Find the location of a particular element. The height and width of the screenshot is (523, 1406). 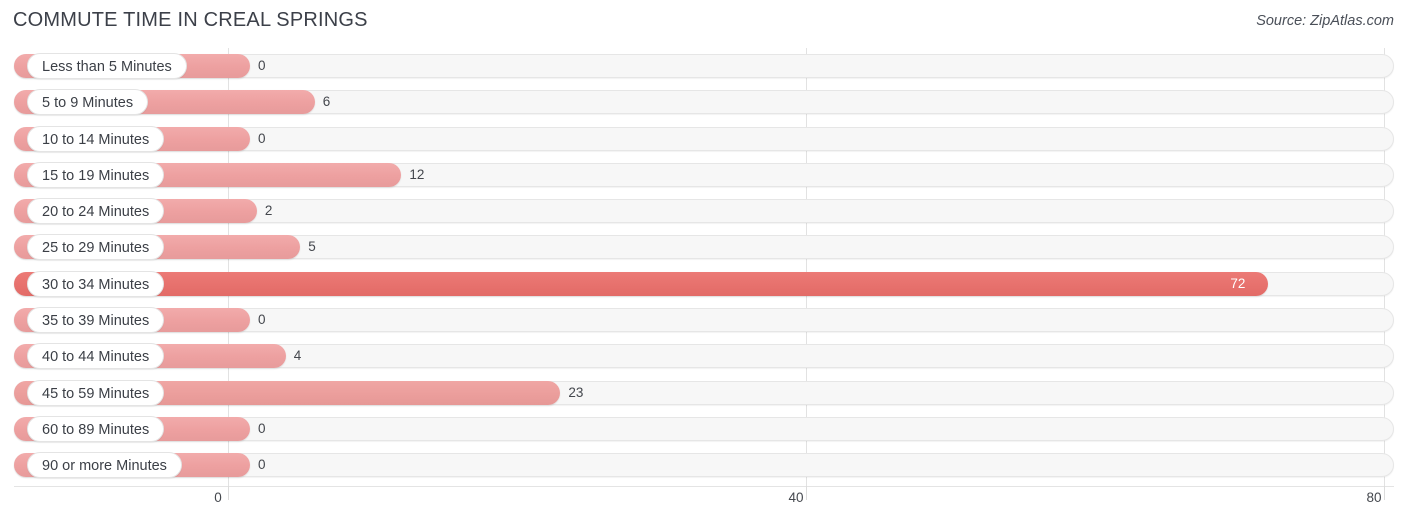

chart-row: 72 30 to 34 Minutes is located at coordinates (703, 284).